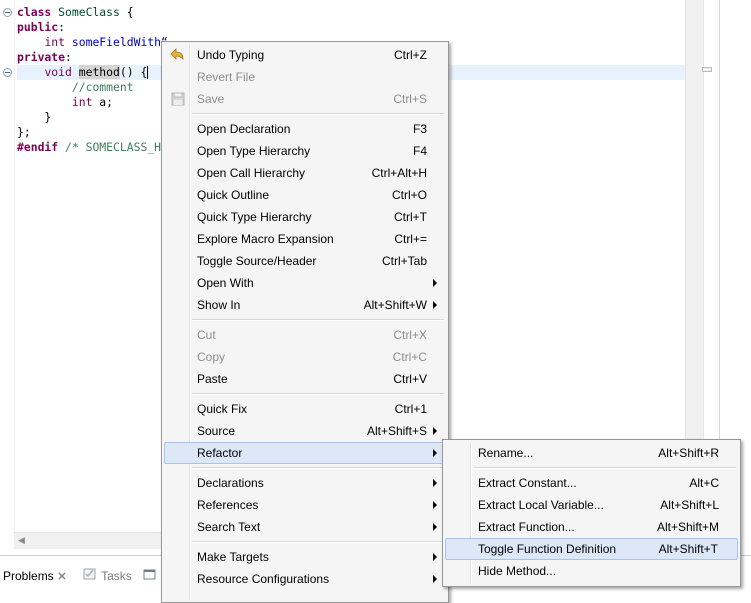 The height and width of the screenshot is (603, 751). I want to click on menu-item-shortcut: Ctrl+C, so click(409, 357).